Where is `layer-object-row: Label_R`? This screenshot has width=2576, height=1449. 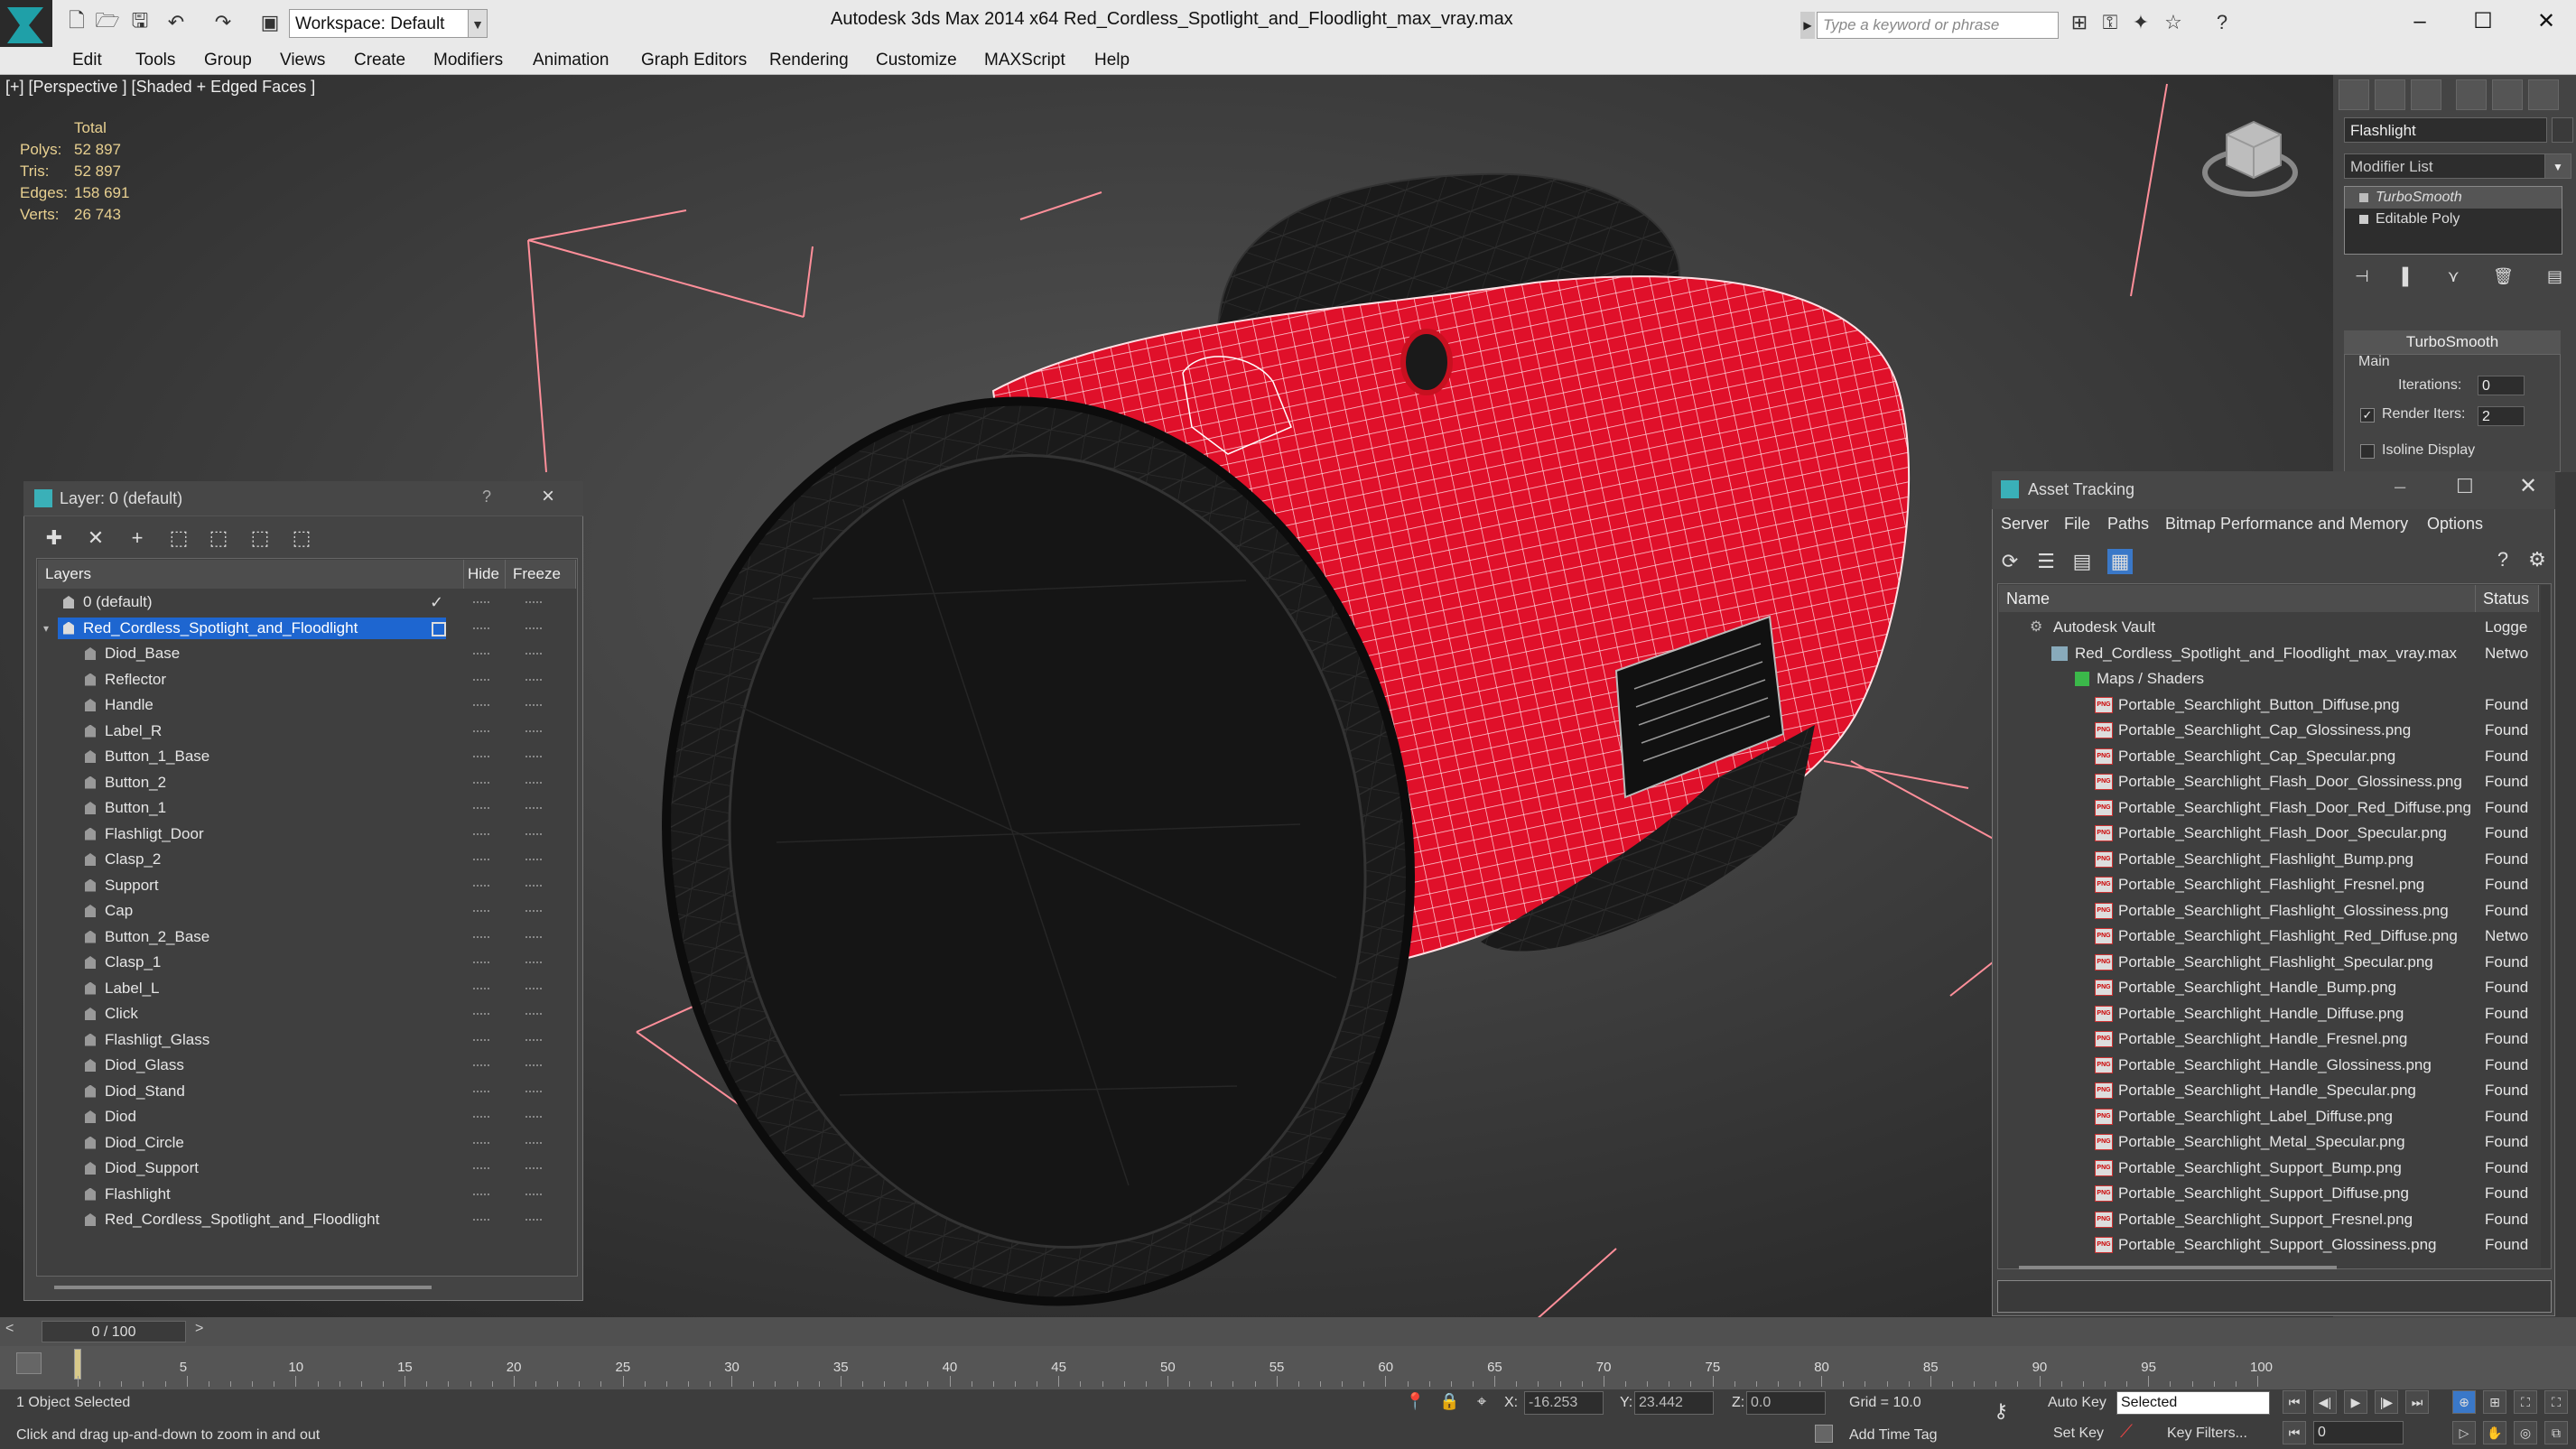
layer-object-row: Label_R is located at coordinates (307, 732).